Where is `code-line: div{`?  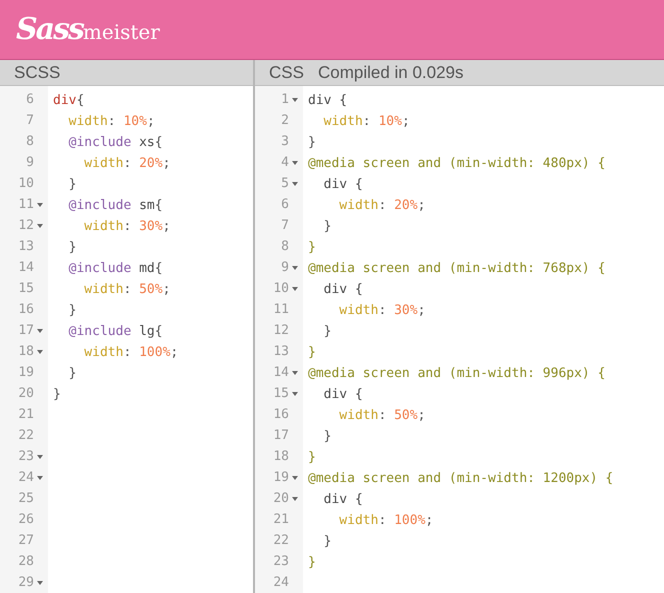
code-line: div{ is located at coordinates (68, 100).